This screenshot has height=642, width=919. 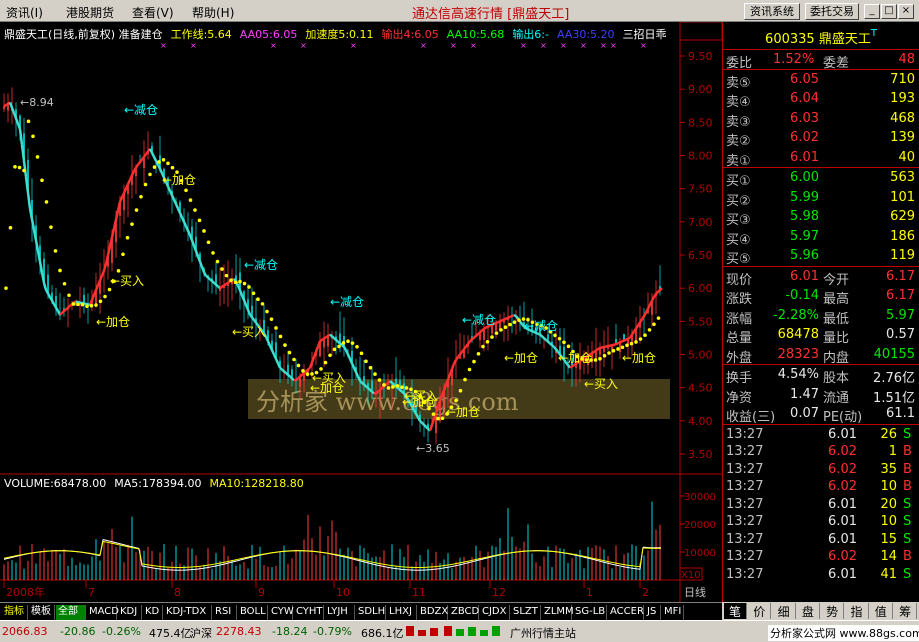 What do you see at coordinates (735, 611) in the screenshot?
I see `quote-tab: 笔` at bounding box center [735, 611].